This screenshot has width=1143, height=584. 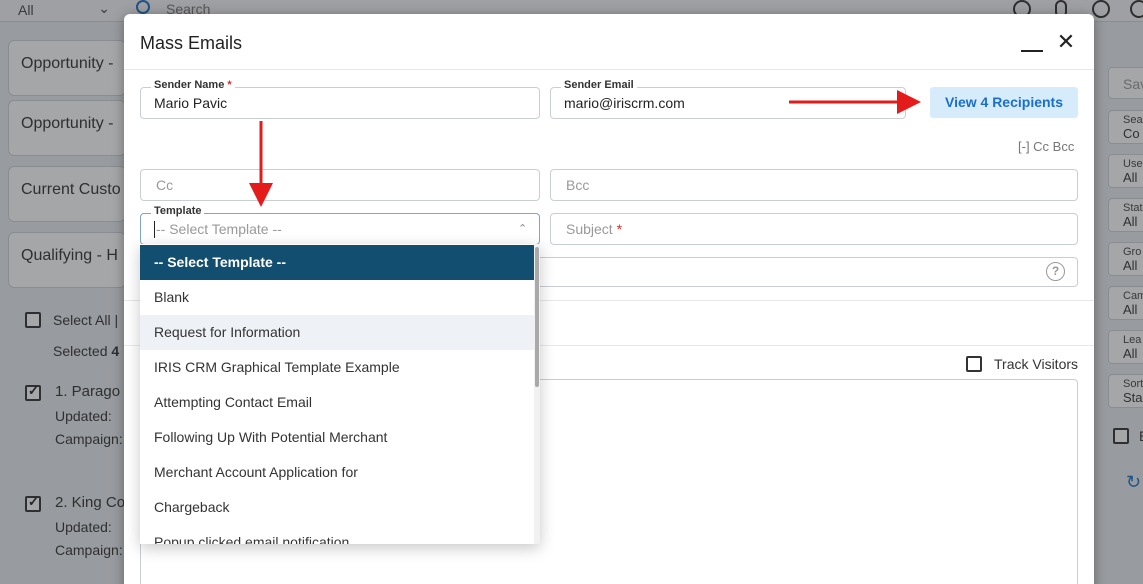 I want to click on close-button: ✕, so click(x=1066, y=41).